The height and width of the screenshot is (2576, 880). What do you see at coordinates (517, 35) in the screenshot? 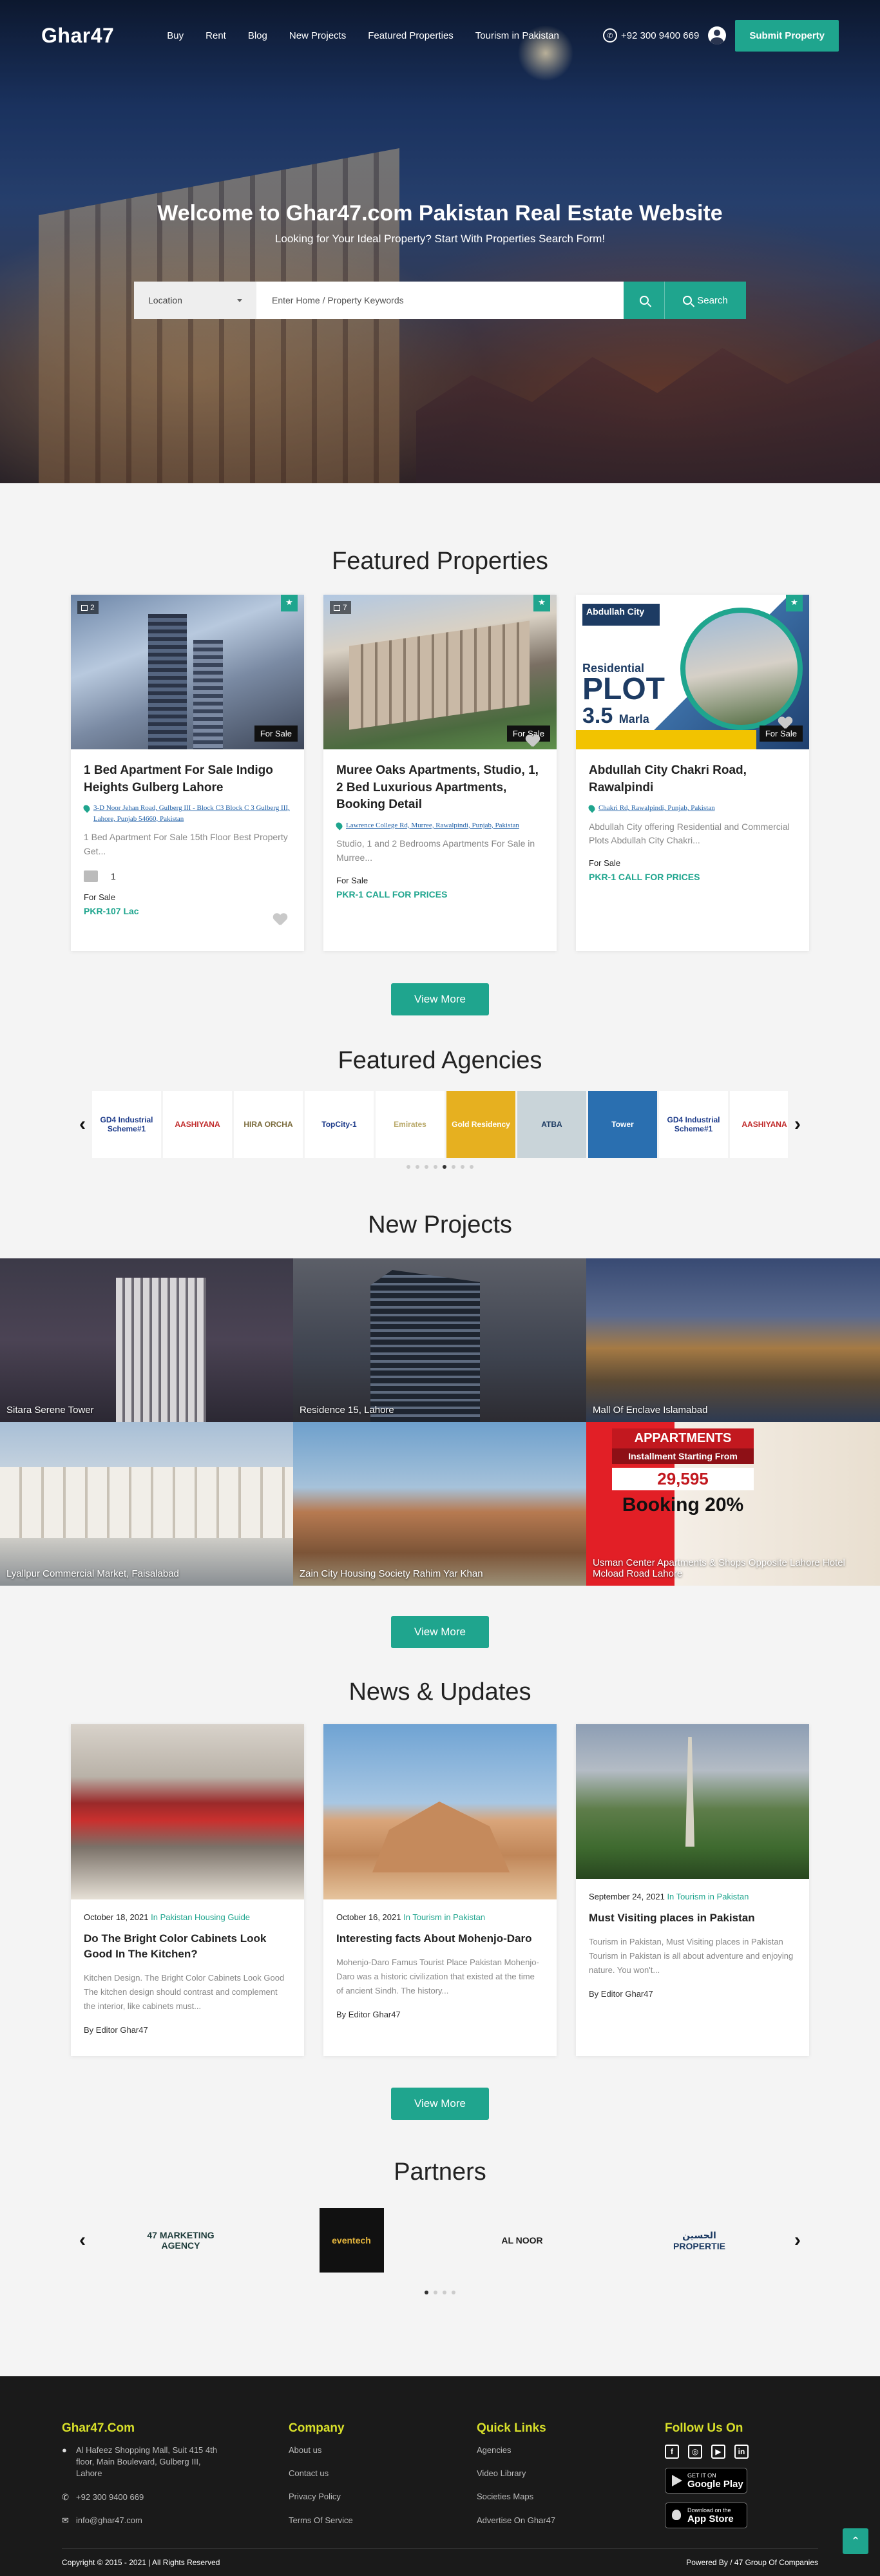
I see `nav-tourism: Tourism in Pakistan` at bounding box center [517, 35].